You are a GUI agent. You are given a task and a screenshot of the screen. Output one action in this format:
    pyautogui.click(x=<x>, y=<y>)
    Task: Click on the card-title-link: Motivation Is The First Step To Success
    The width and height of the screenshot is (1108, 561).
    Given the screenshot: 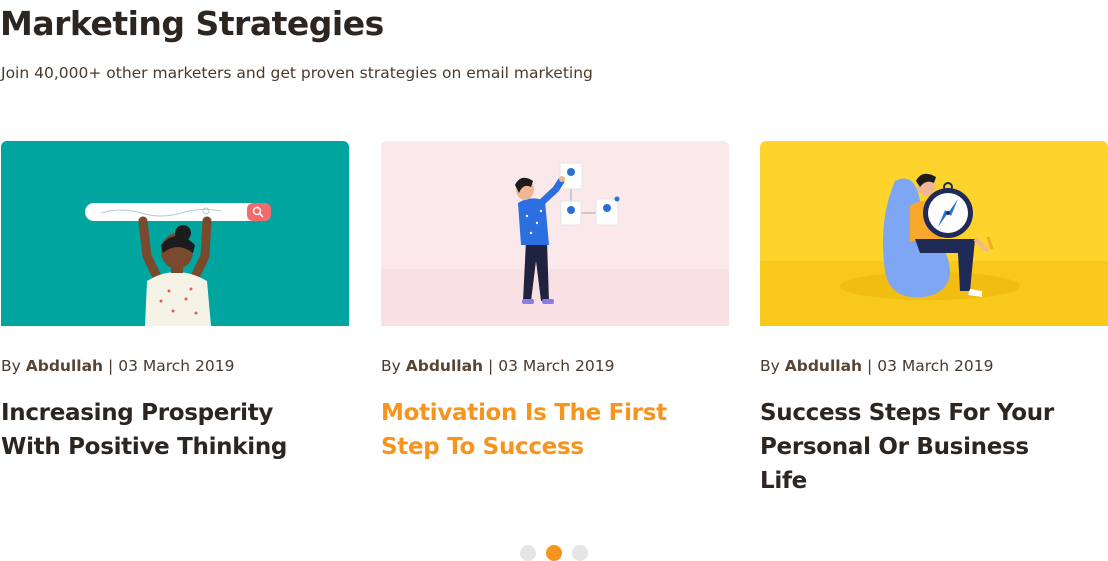 What is the action you would take?
    pyautogui.click(x=531, y=430)
    